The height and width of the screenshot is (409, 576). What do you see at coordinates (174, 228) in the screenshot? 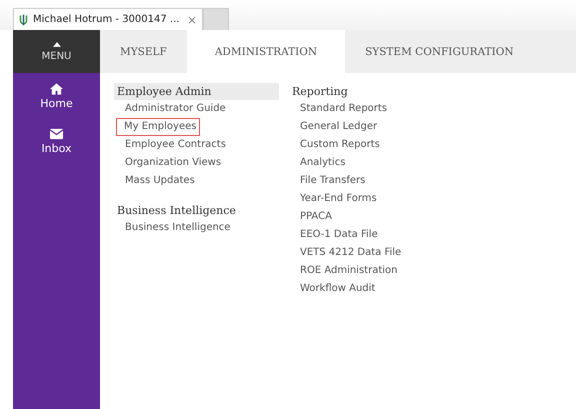
I see `menu-link: Business Intelligence` at bounding box center [174, 228].